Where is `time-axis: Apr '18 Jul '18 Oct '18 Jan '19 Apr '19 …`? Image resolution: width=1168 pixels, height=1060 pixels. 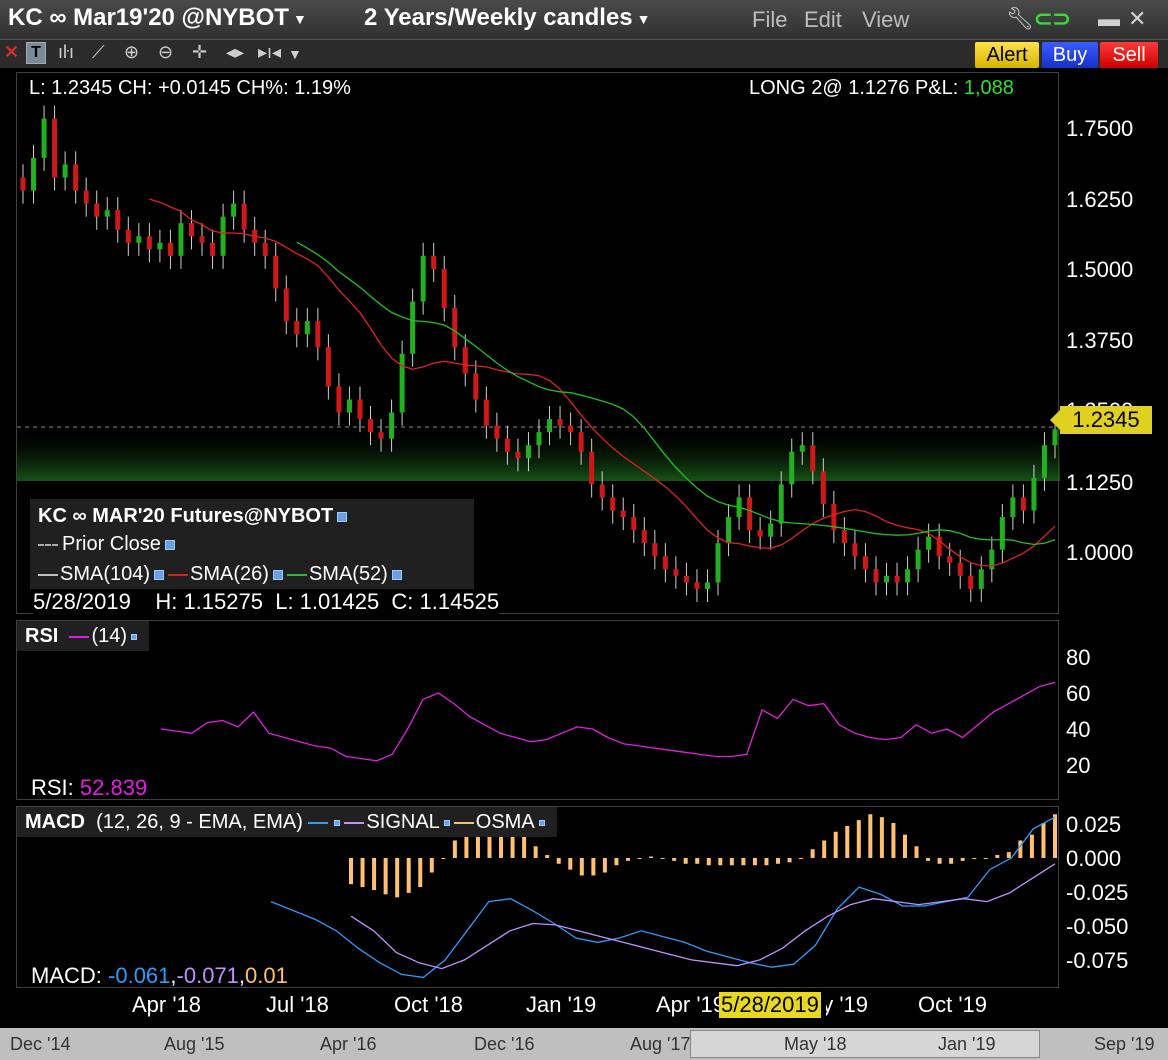 time-axis: Apr '18 Jul '18 Oct '18 Jan '19 Apr '19 … is located at coordinates (537, 1007).